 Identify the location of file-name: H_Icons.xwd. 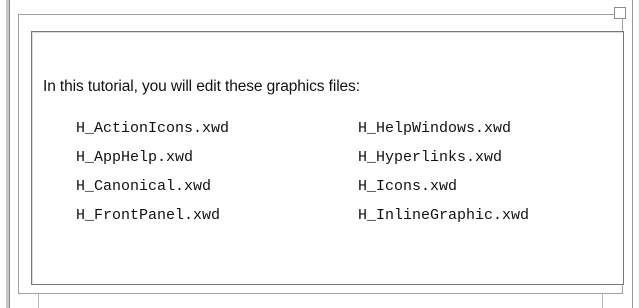
(408, 186).